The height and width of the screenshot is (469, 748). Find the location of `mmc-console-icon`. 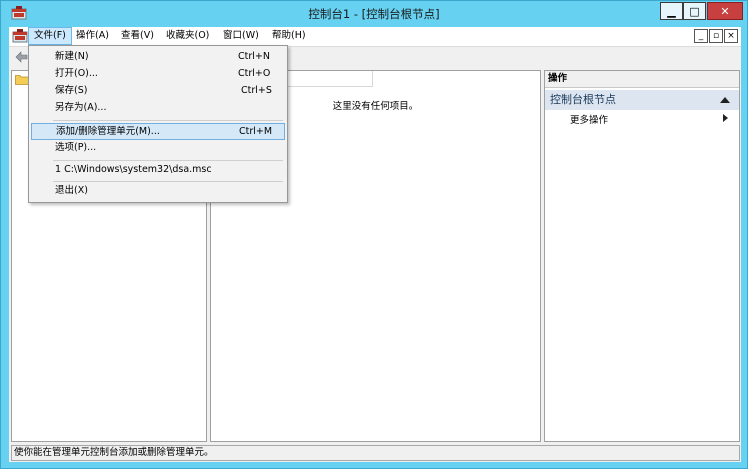

mmc-console-icon is located at coordinates (20, 36).